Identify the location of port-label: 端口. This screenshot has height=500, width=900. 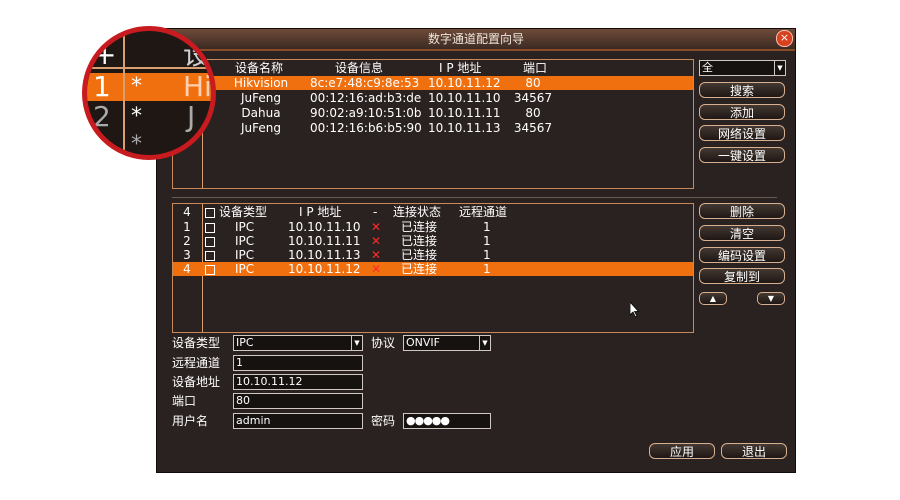
(184, 401).